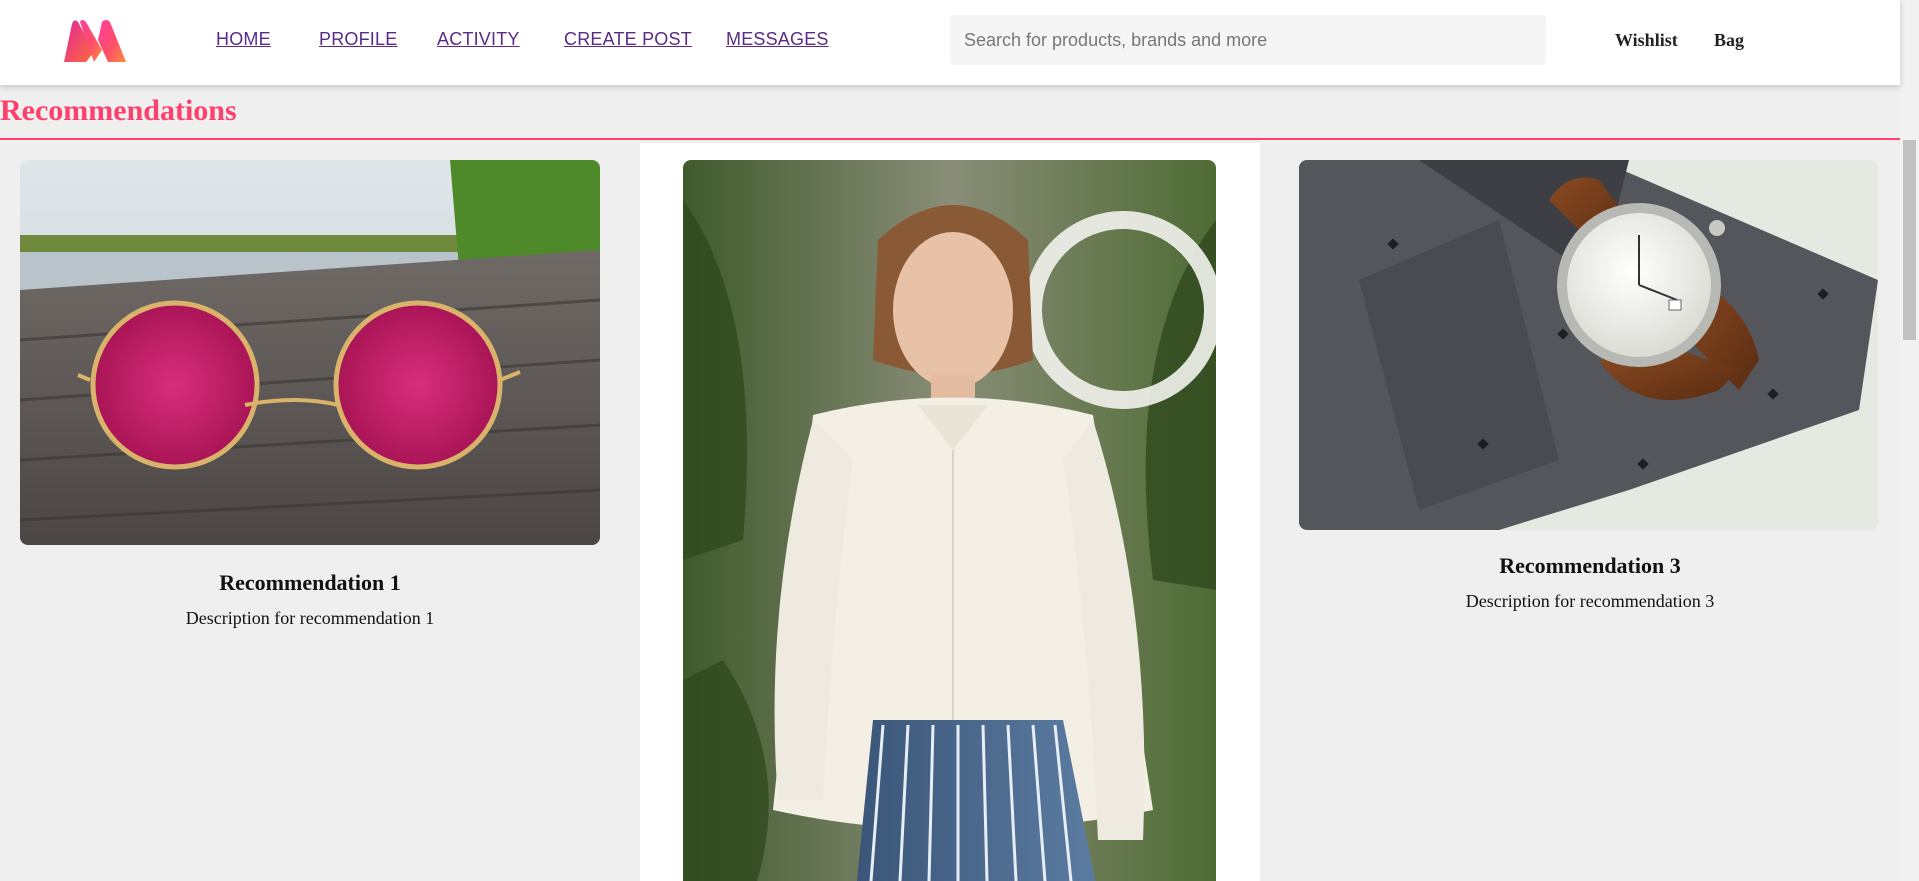 The height and width of the screenshot is (881, 1919). Describe the element at coordinates (1909, 240) in the screenshot. I see `scrollbar-thumb` at that location.